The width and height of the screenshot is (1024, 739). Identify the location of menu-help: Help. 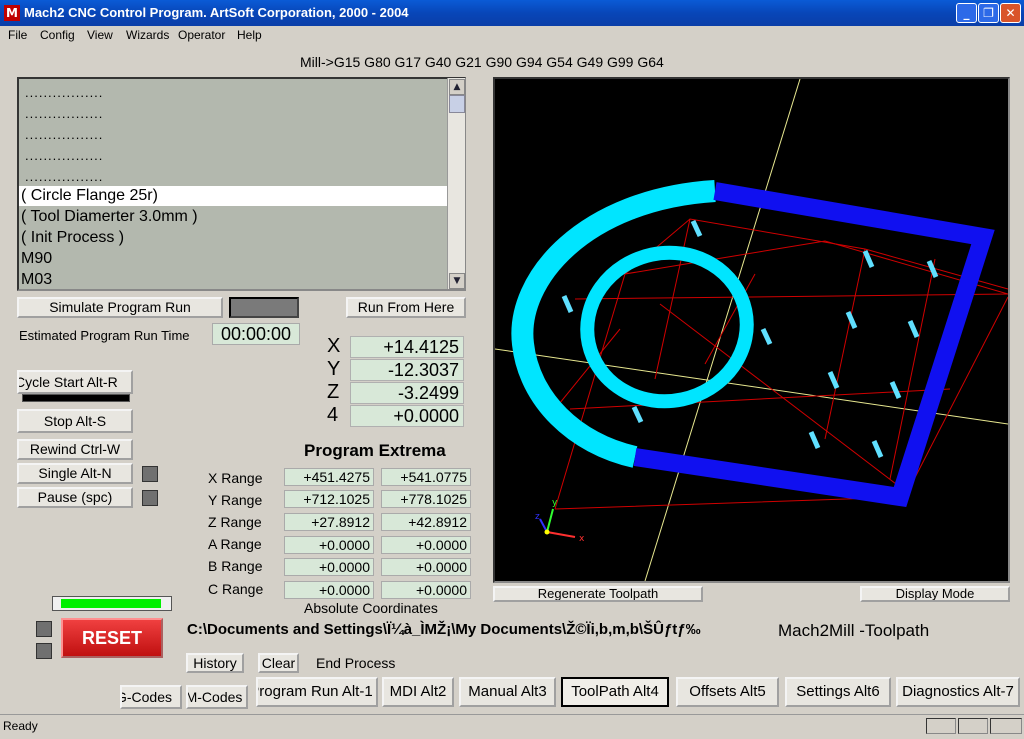
(249, 35).